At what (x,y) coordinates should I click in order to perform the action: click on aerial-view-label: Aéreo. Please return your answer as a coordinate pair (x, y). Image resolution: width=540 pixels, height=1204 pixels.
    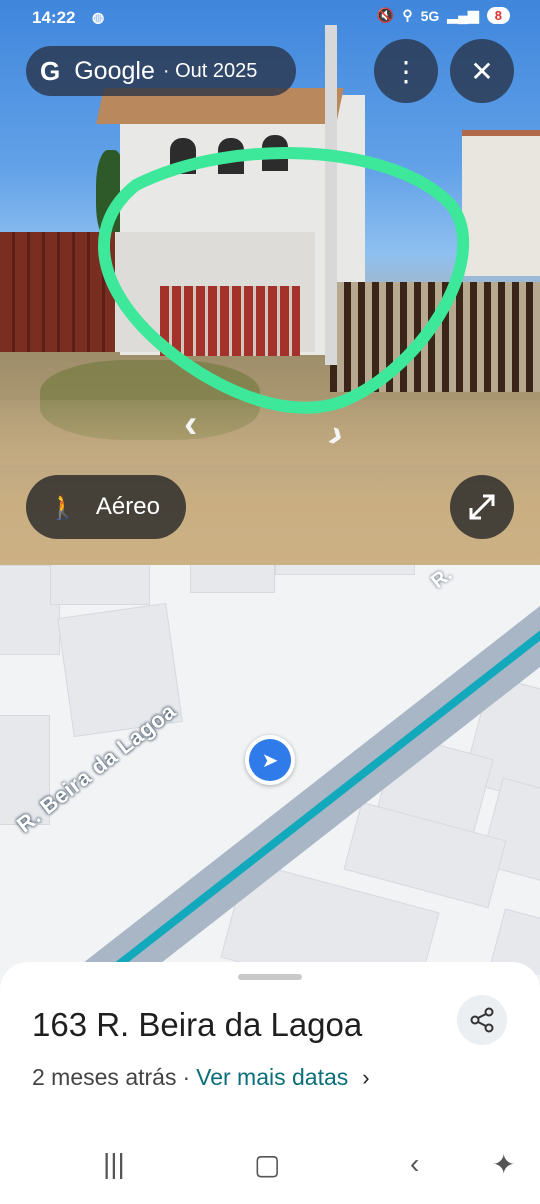
    Looking at the image, I should click on (127, 506).